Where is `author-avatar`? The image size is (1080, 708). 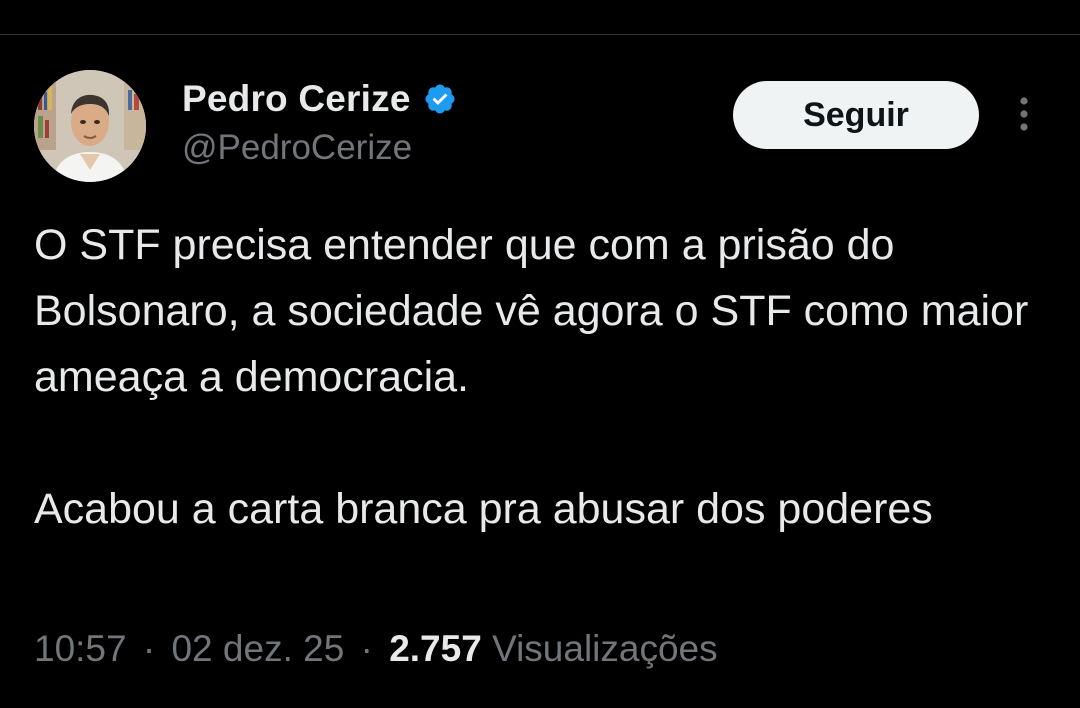
author-avatar is located at coordinates (90, 126).